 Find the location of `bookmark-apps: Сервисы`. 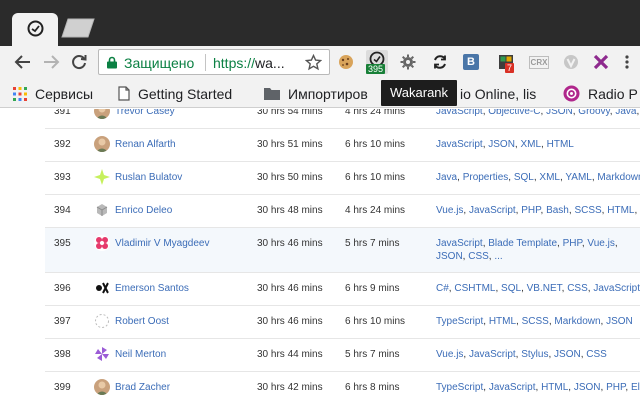

bookmark-apps: Сервисы is located at coordinates (53, 93).